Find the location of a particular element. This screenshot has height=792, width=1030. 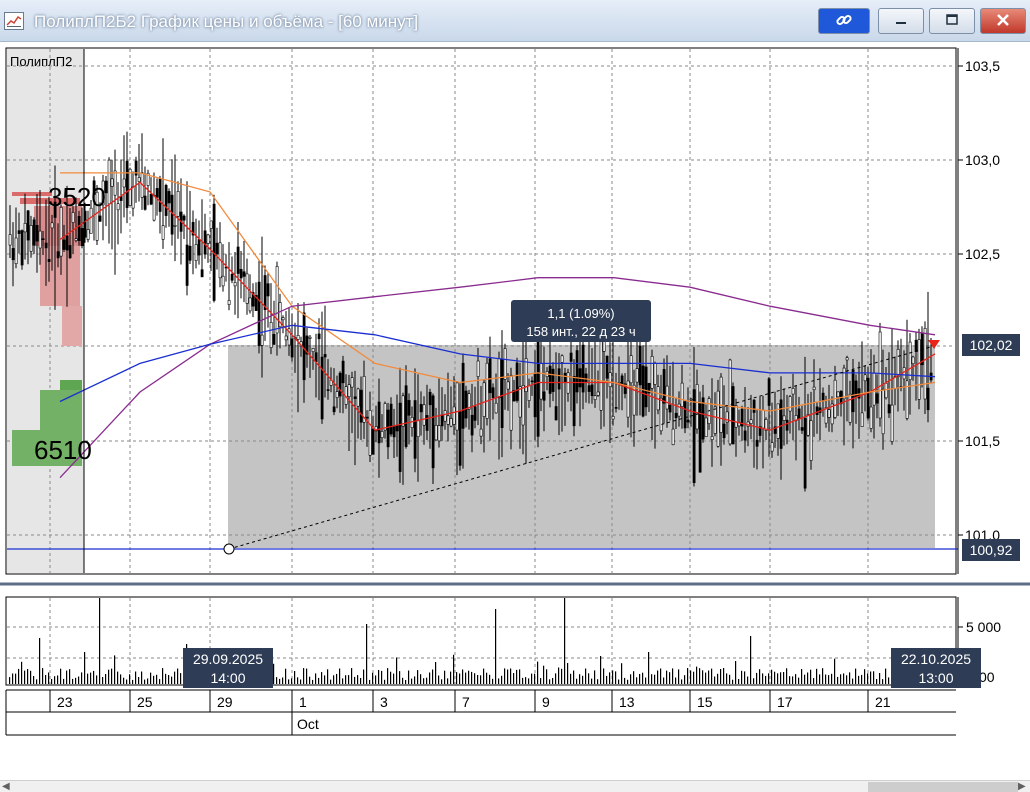

close-button is located at coordinates (1003, 21).